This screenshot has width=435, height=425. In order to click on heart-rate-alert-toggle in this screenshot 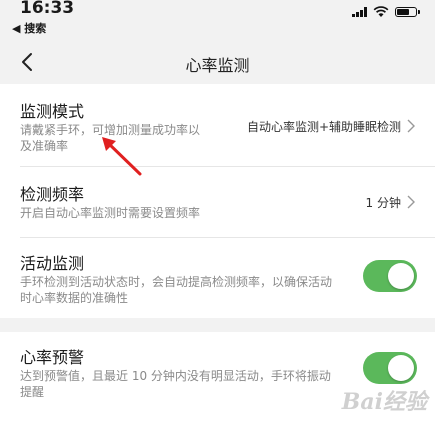, I will do `click(390, 368)`.